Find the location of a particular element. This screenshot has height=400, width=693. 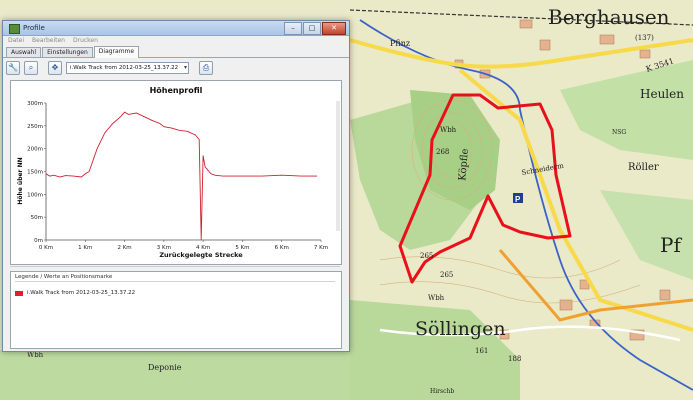

window-title: Profile is located at coordinates (34, 28).